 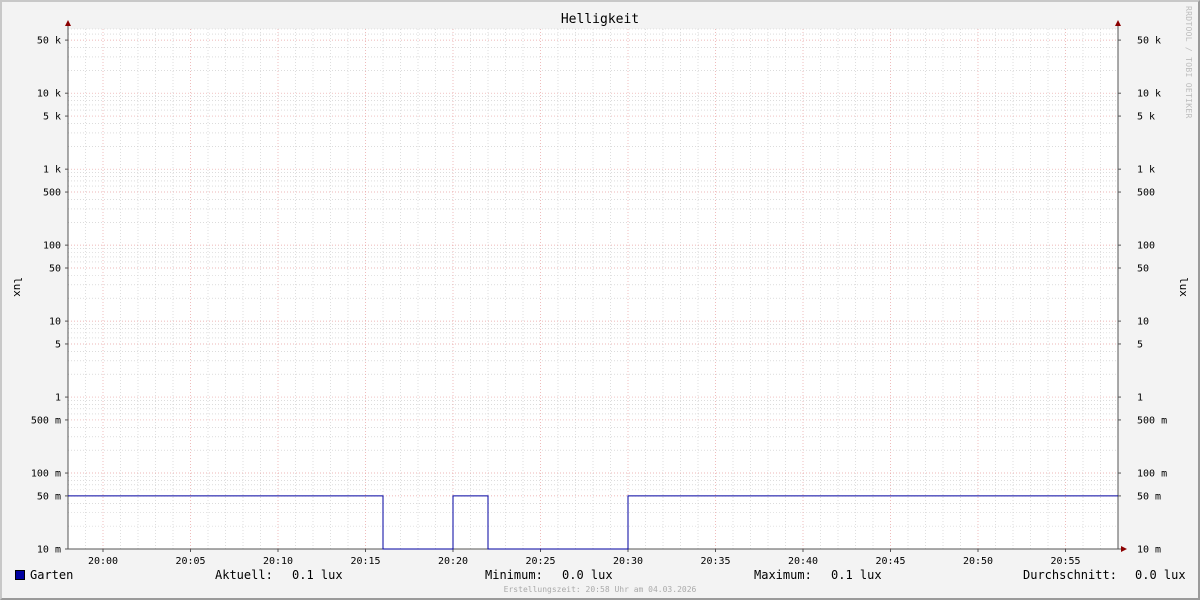 I want to click on legend-average-label: Durchschnitt:, so click(x=1070, y=575).